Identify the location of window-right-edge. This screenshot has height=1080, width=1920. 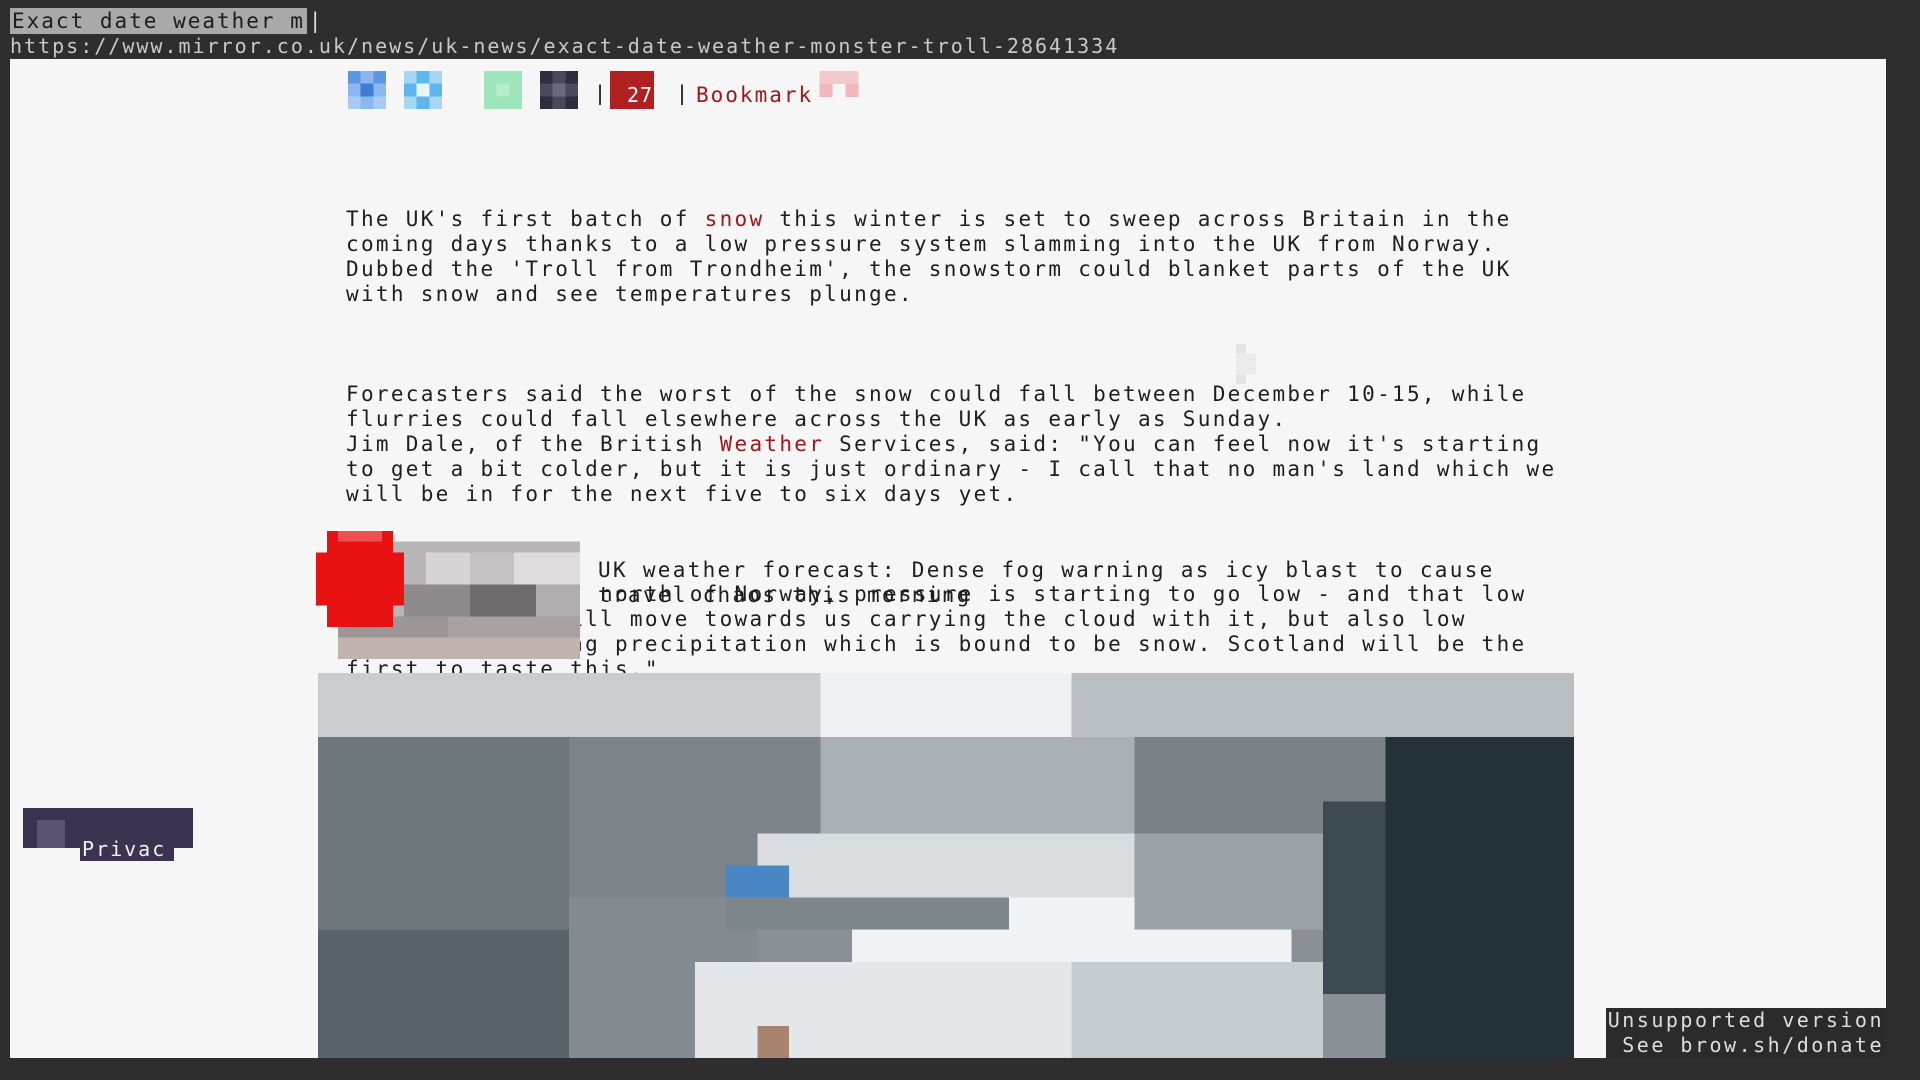
(1903, 558).